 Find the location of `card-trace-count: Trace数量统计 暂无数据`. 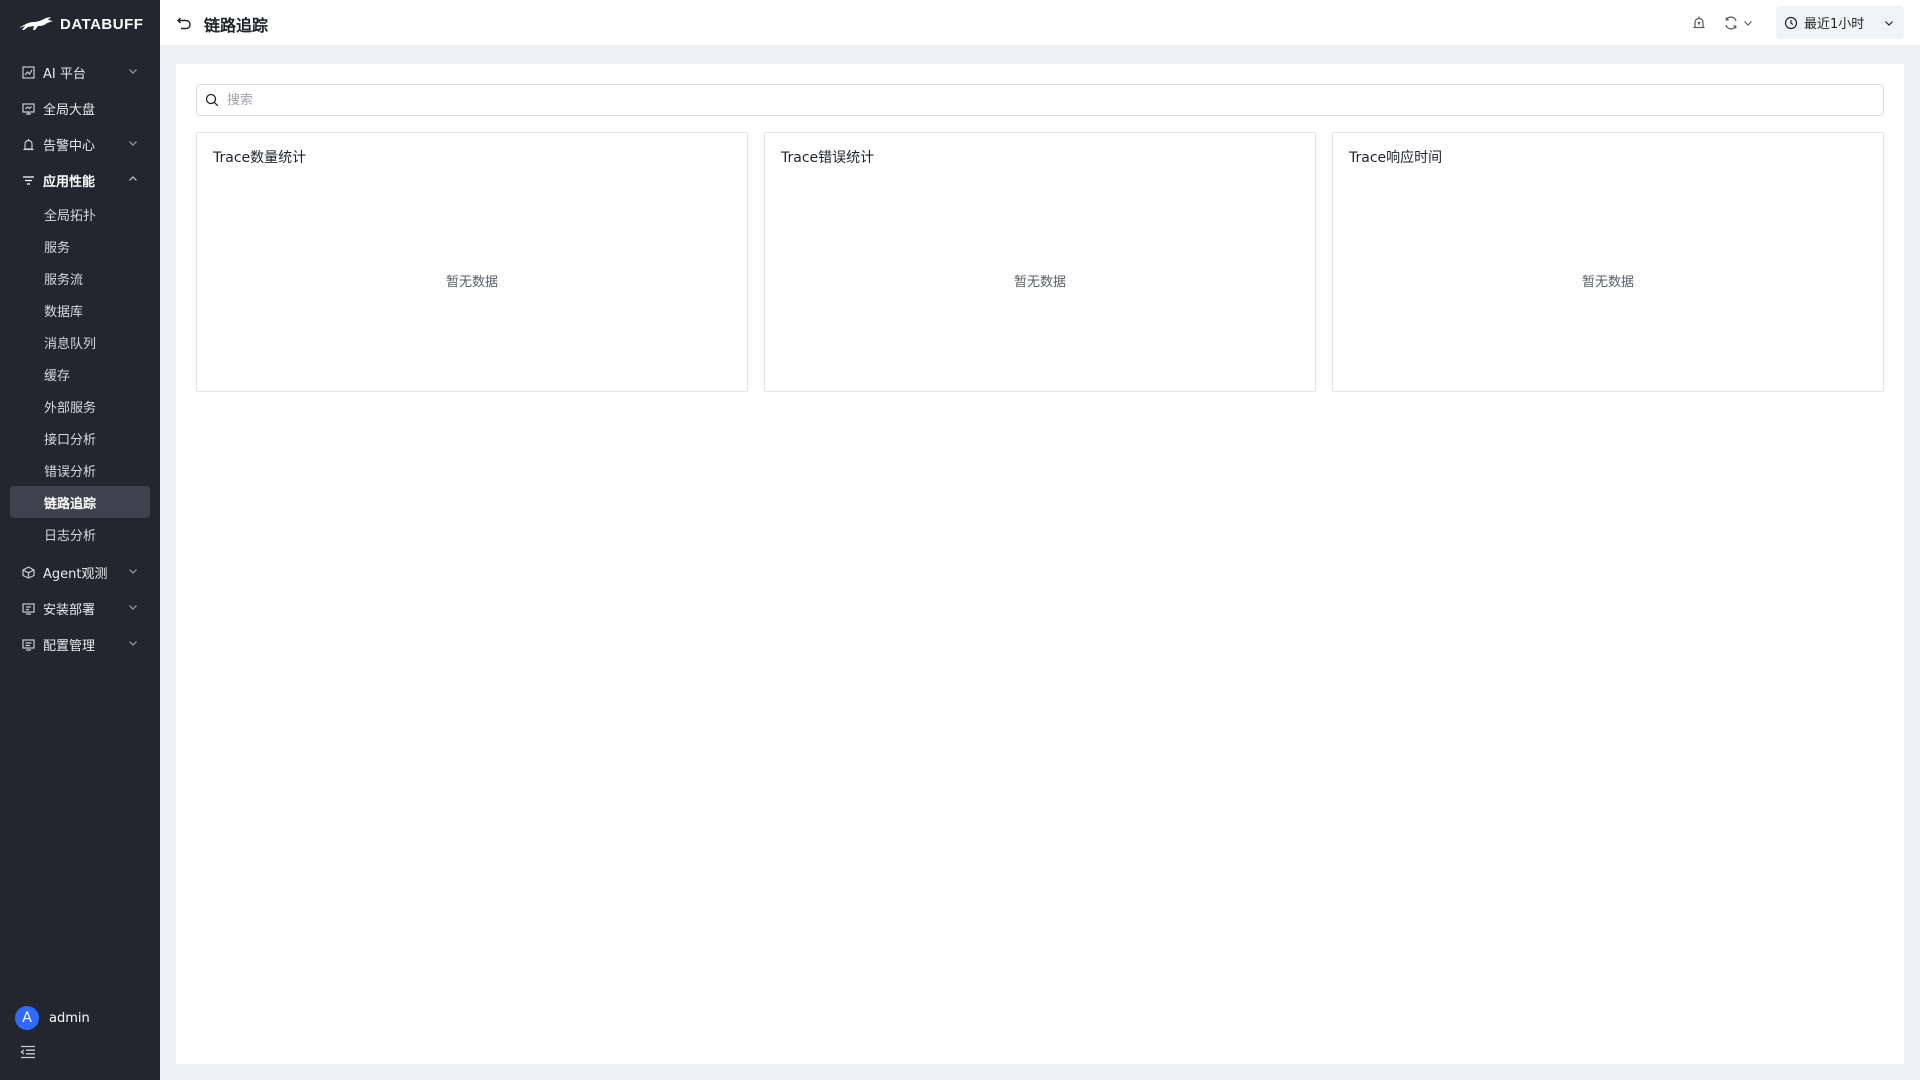

card-trace-count: Trace数量统计 暂无数据 is located at coordinates (472, 262).